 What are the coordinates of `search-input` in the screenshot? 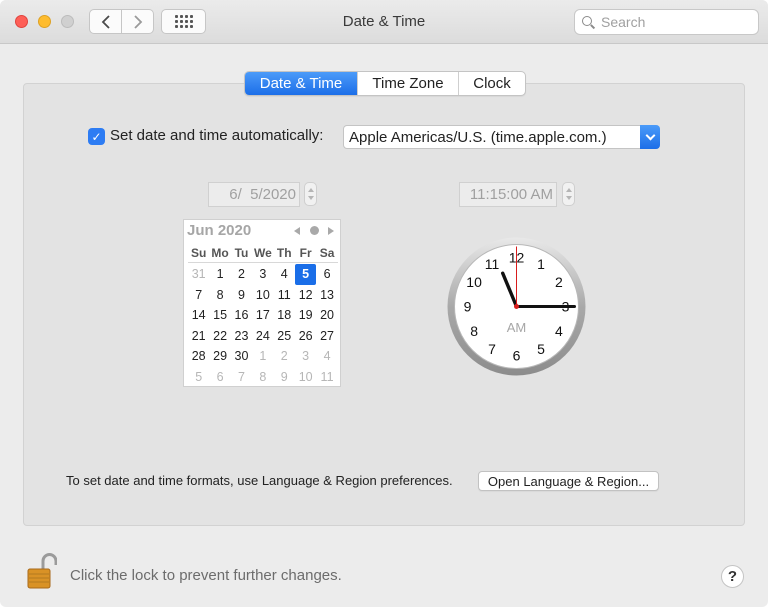 It's located at (676, 22).